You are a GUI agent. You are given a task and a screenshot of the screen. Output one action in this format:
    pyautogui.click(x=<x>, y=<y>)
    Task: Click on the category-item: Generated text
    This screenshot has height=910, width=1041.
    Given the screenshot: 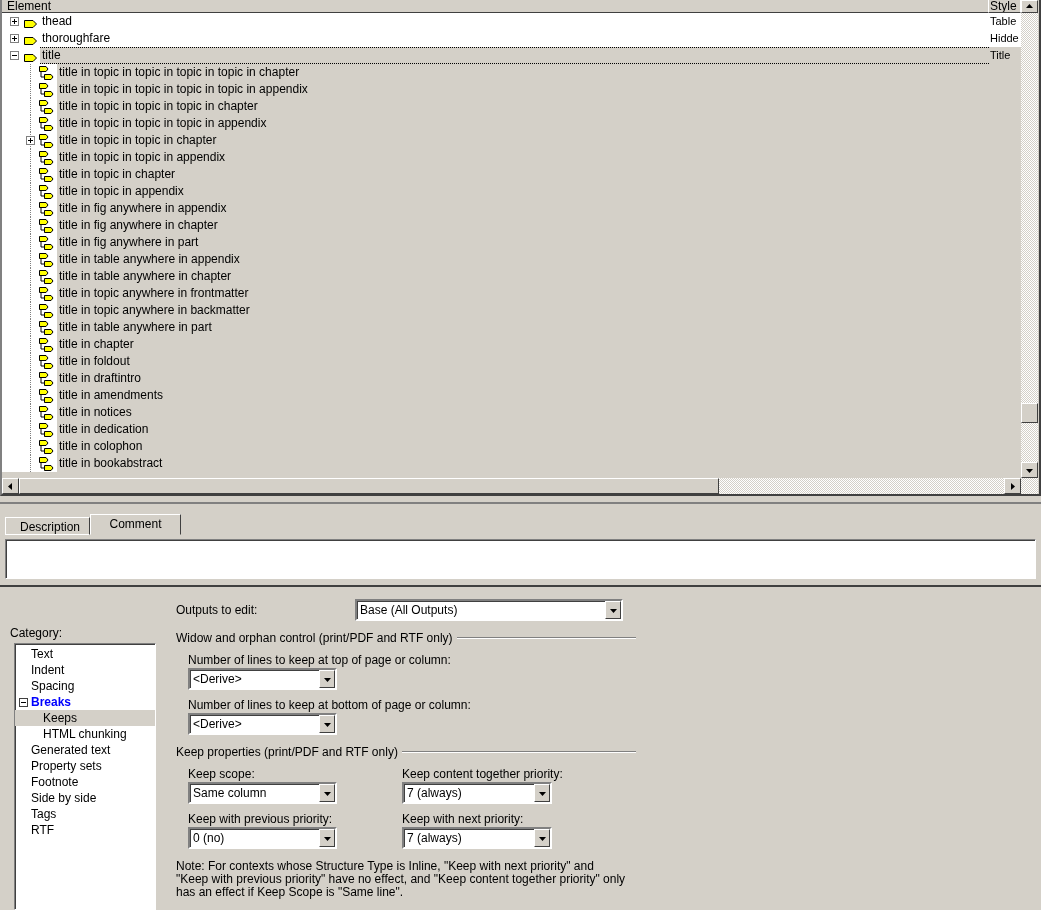 What is the action you would take?
    pyautogui.click(x=85, y=750)
    